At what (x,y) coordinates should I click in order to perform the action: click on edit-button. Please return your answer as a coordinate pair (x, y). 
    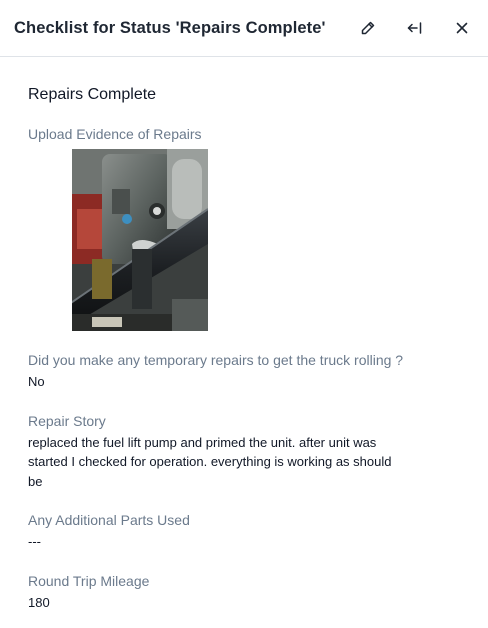
    Looking at the image, I should click on (368, 28).